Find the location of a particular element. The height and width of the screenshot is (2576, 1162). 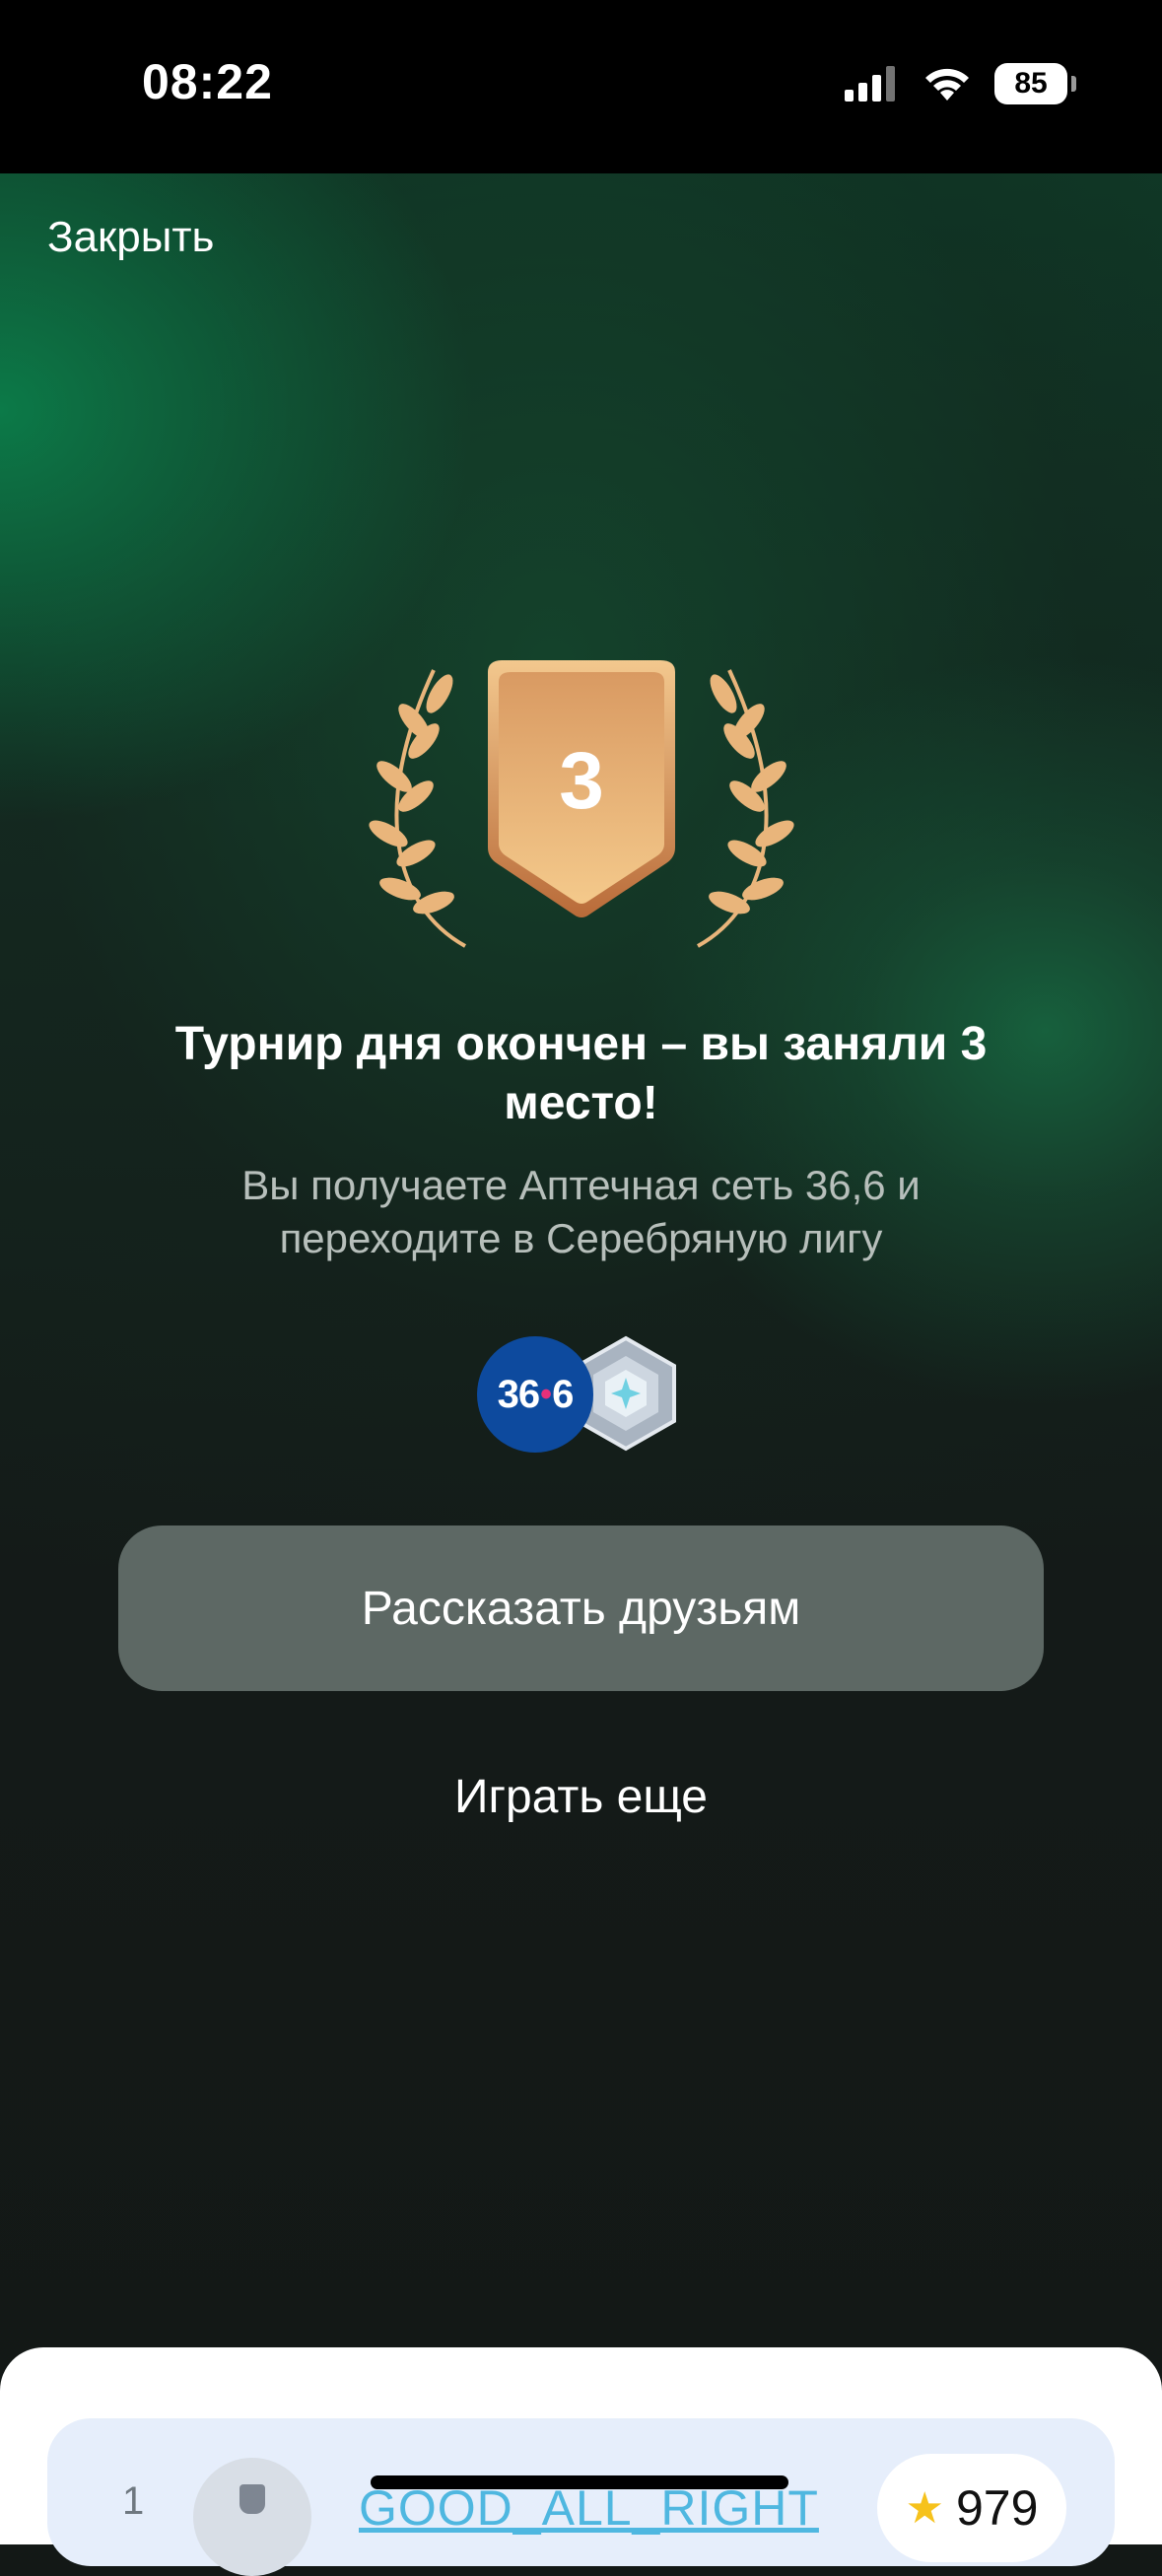

leaderboard-row: 1 GOOD_ALL_RIGHT ★ 979 is located at coordinates (581, 2497).